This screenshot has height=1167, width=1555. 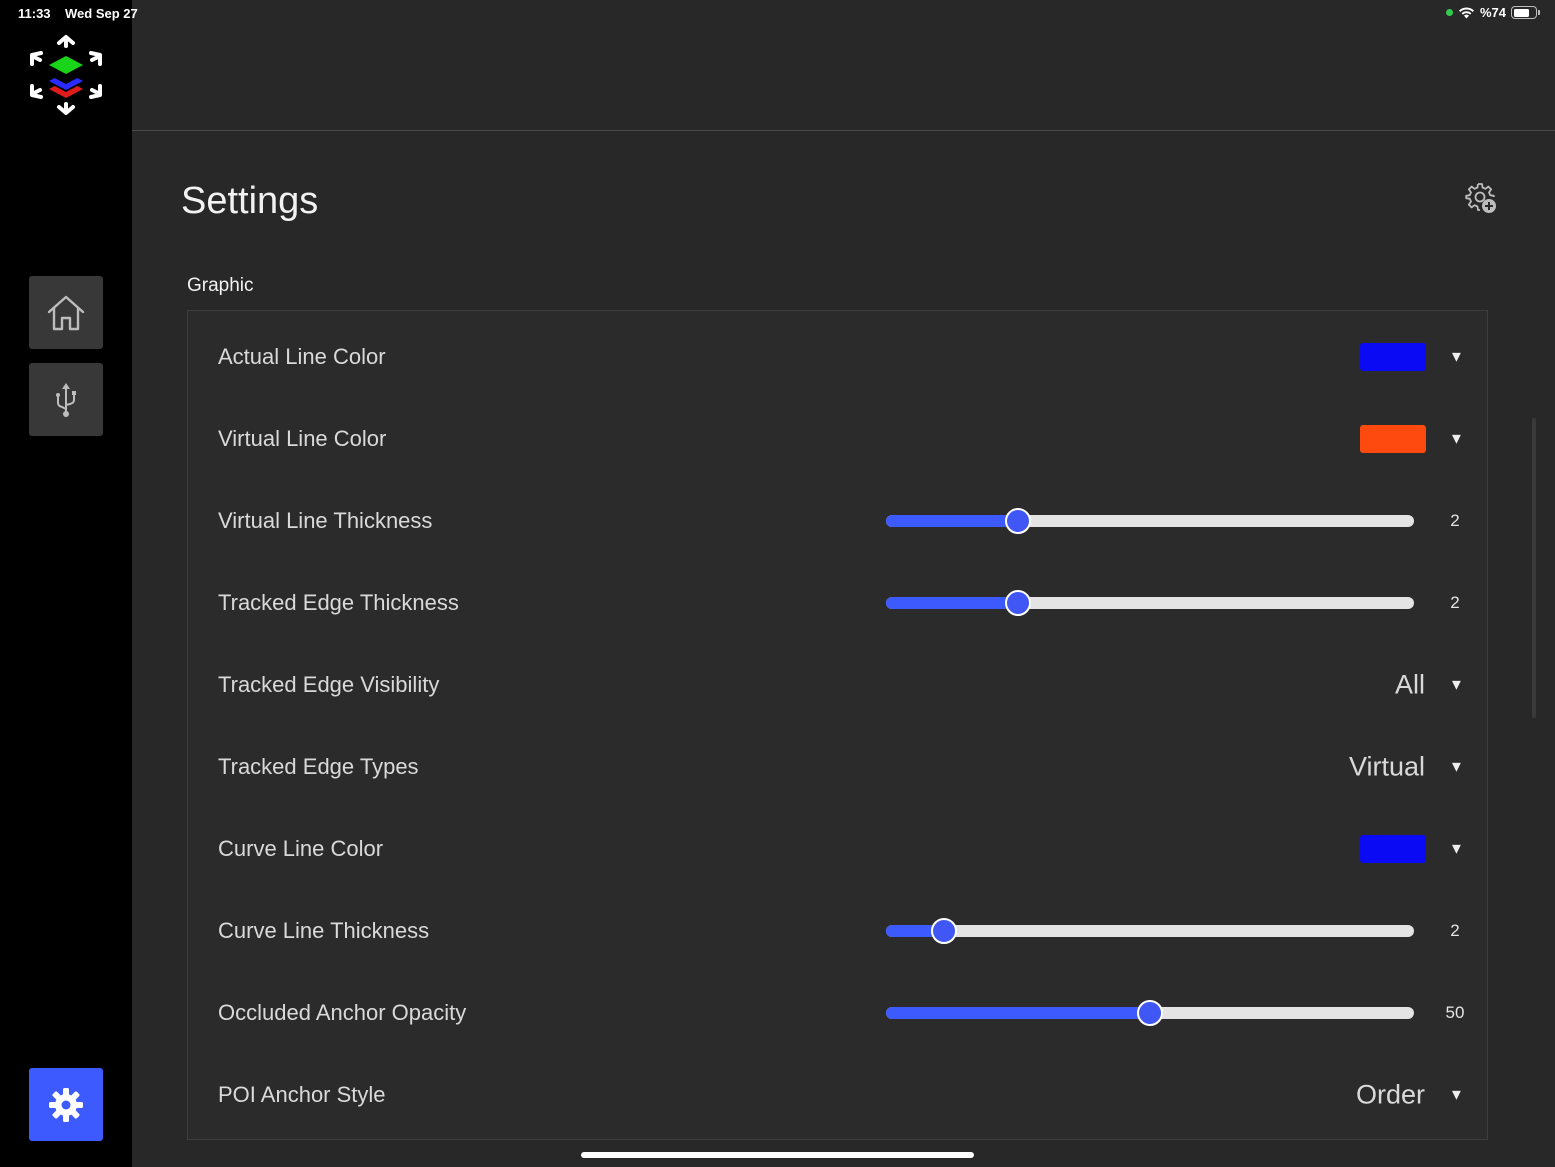 What do you see at coordinates (342, 1012) in the screenshot?
I see `setting-label: Occluded Anchor Opacity` at bounding box center [342, 1012].